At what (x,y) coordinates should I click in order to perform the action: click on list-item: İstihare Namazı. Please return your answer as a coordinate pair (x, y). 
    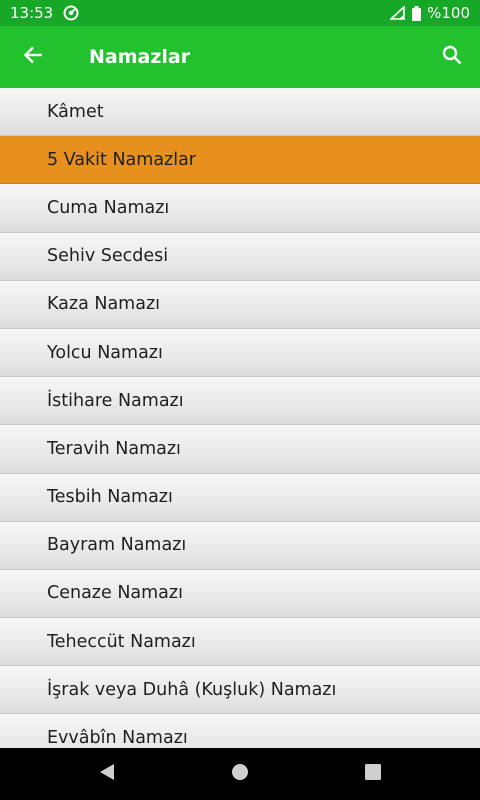
    Looking at the image, I should click on (240, 401).